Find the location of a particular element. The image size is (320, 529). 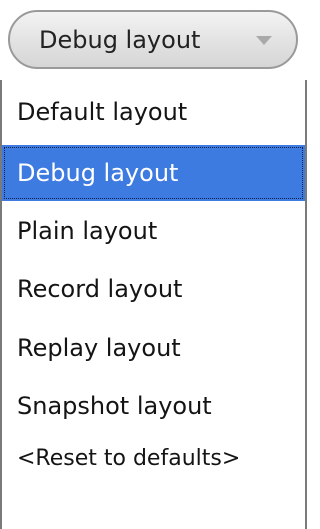

option-record-layout: Record layout is located at coordinates (153, 289).